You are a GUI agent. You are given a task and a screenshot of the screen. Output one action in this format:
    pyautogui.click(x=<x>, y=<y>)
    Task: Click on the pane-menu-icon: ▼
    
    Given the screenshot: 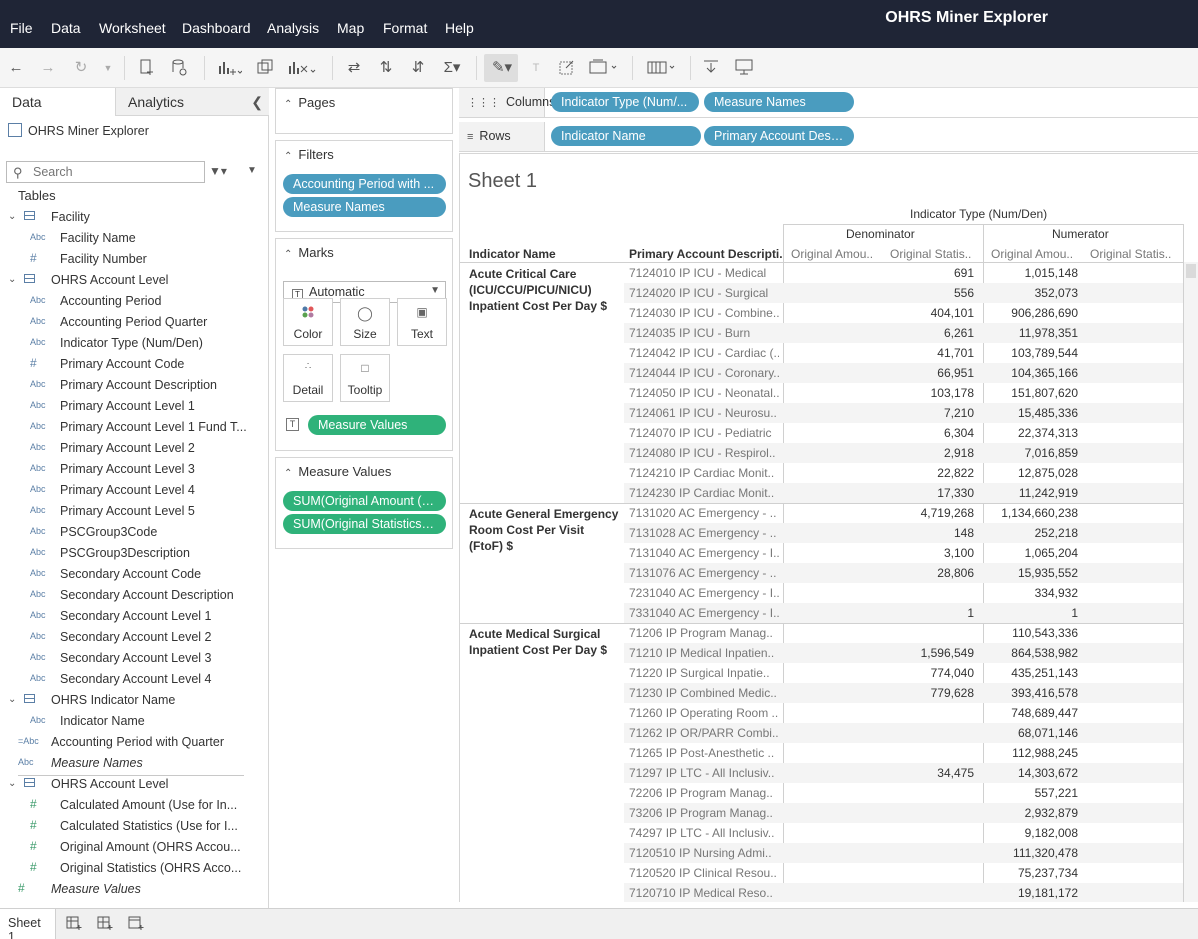 What is the action you would take?
    pyautogui.click(x=252, y=170)
    